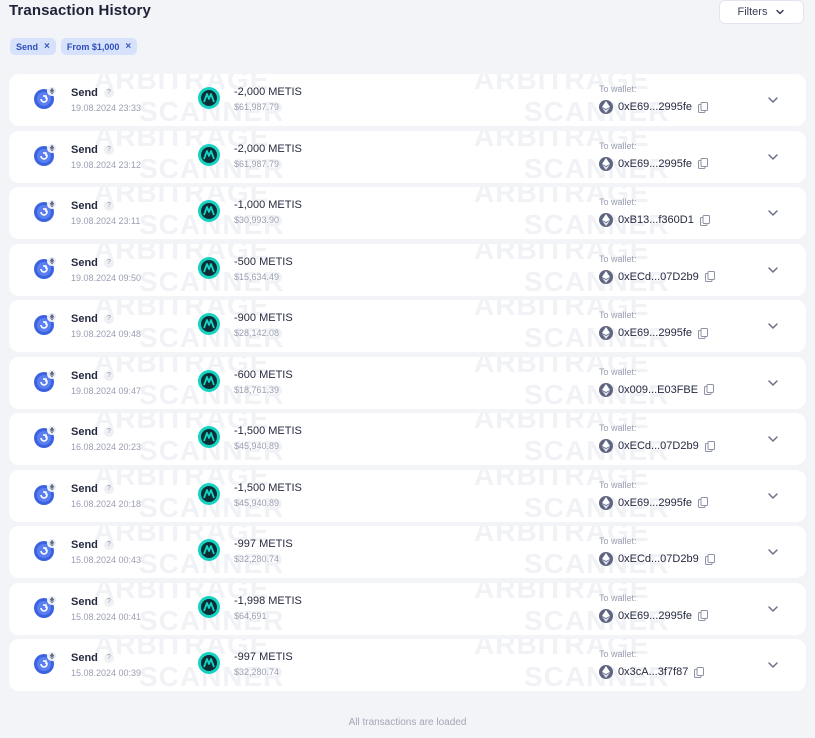 The image size is (815, 738). What do you see at coordinates (106, 503) in the screenshot?
I see `transaction-time: 16.08.2024 20:18` at bounding box center [106, 503].